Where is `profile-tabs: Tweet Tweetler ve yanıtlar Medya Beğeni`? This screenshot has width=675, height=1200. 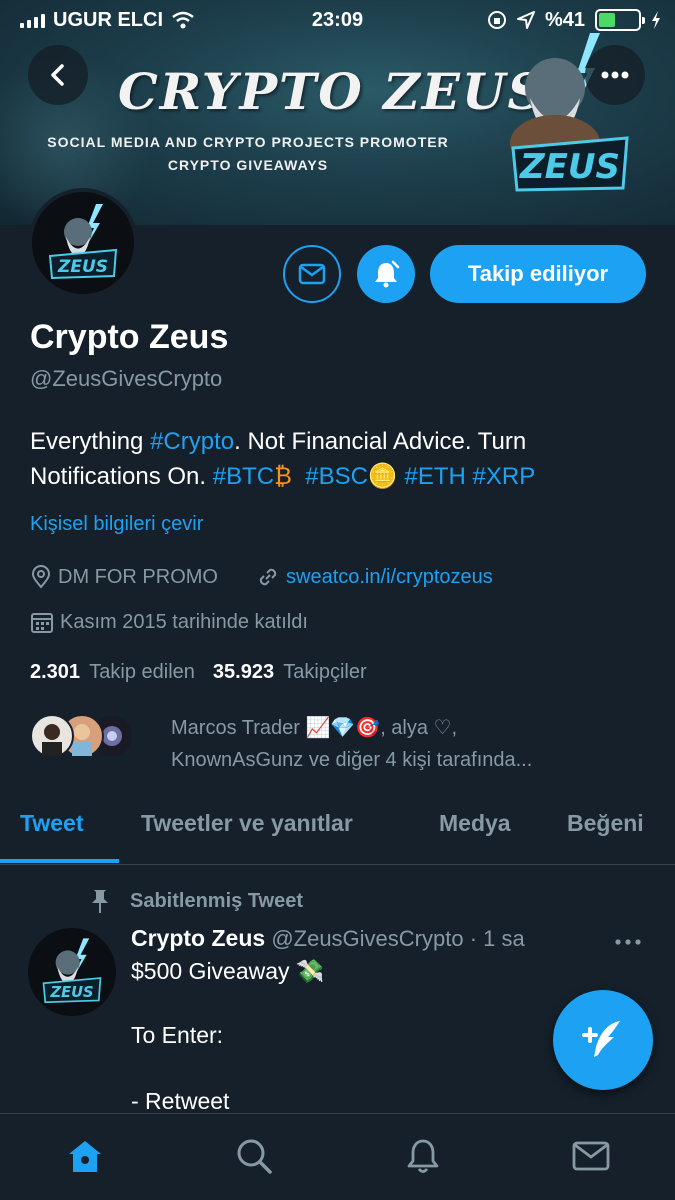 profile-tabs: Tweet Tweetler ve yanıtlar Medya Beğeni is located at coordinates (337, 832).